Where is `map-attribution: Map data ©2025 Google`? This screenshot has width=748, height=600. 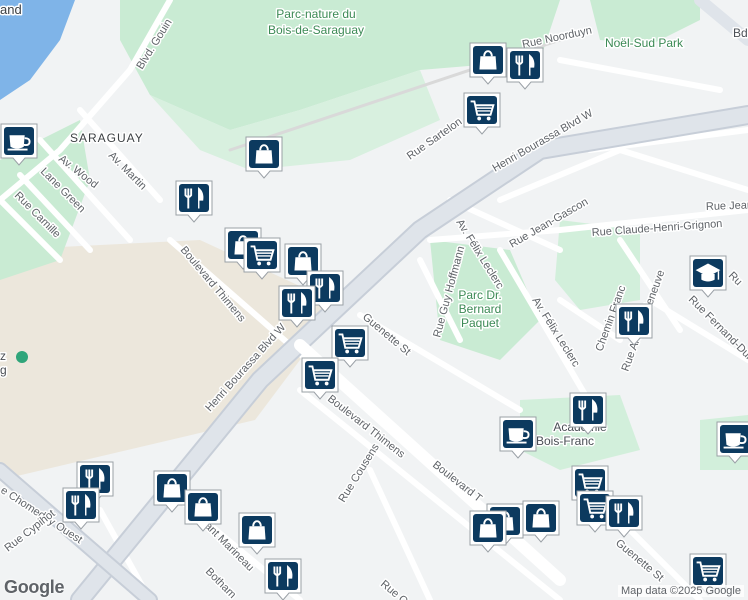 map-attribution: Map data ©2025 Google is located at coordinates (680, 591).